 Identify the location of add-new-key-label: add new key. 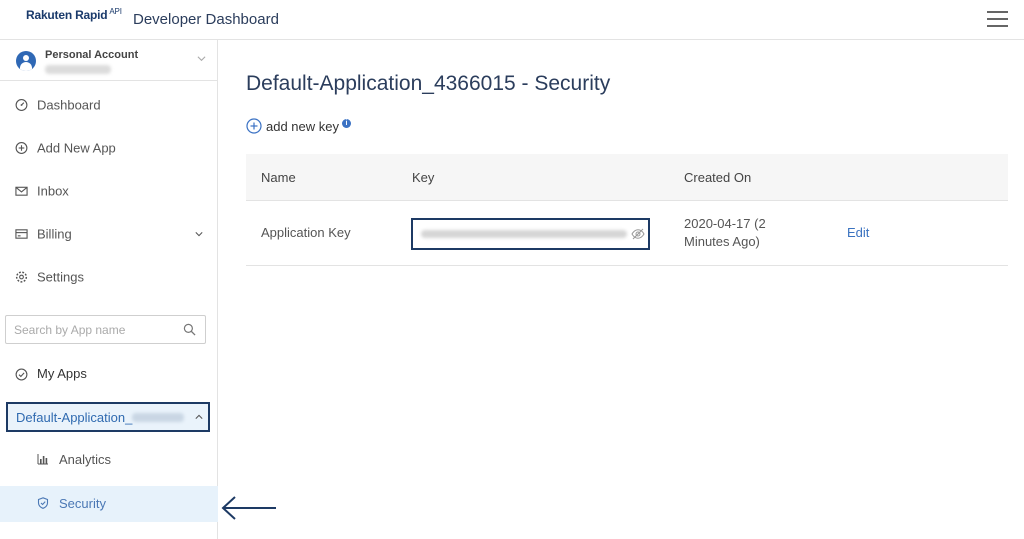
(302, 126).